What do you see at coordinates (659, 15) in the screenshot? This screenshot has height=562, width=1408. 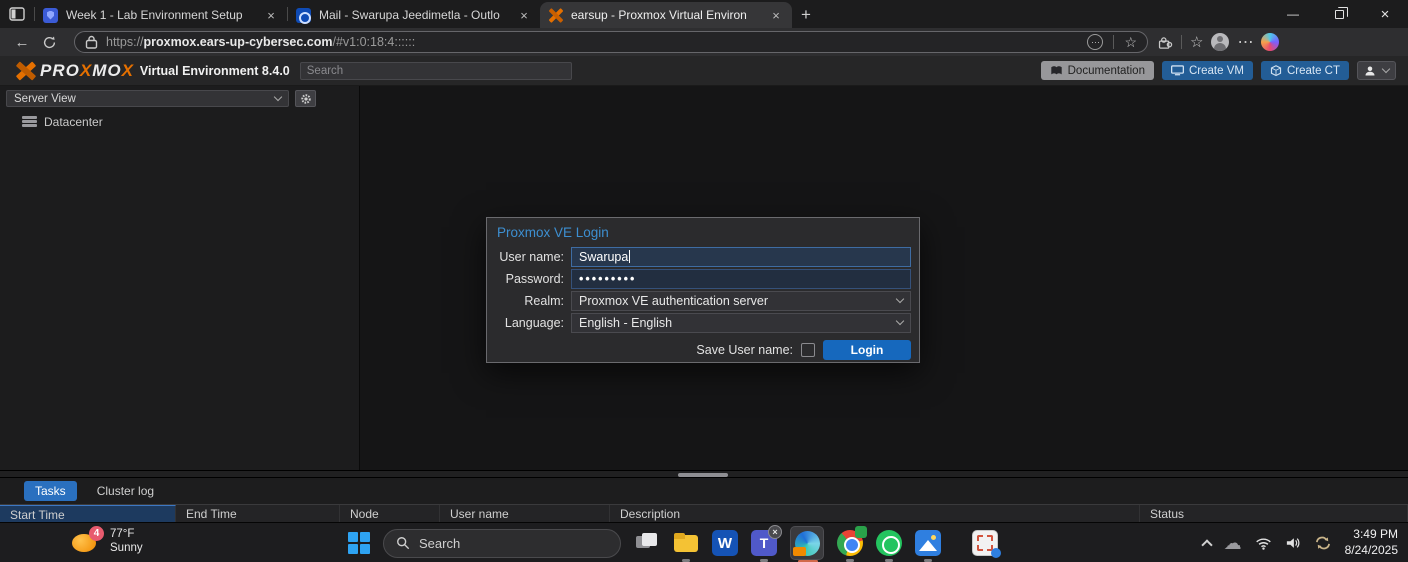 I see `tab-title: earsup - Proxmox Virtual Environ` at bounding box center [659, 15].